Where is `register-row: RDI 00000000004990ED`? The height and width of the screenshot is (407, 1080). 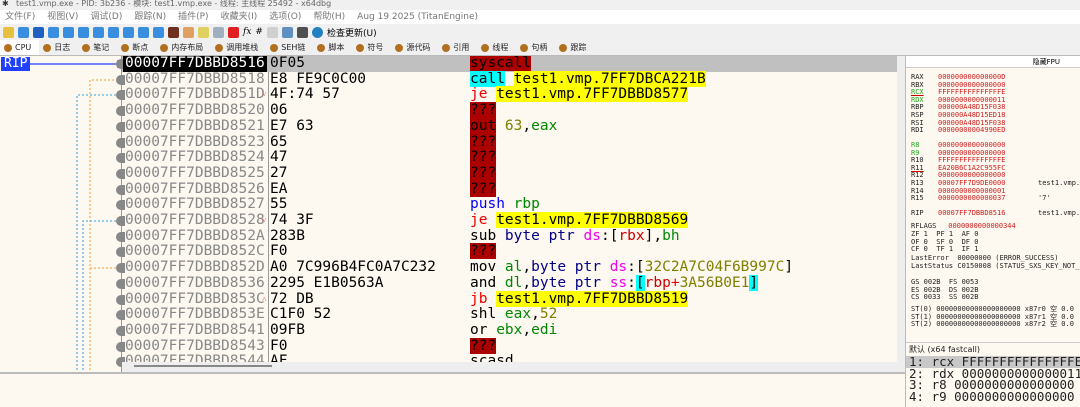 register-row: RDI 00000000004990ED is located at coordinates (958, 130).